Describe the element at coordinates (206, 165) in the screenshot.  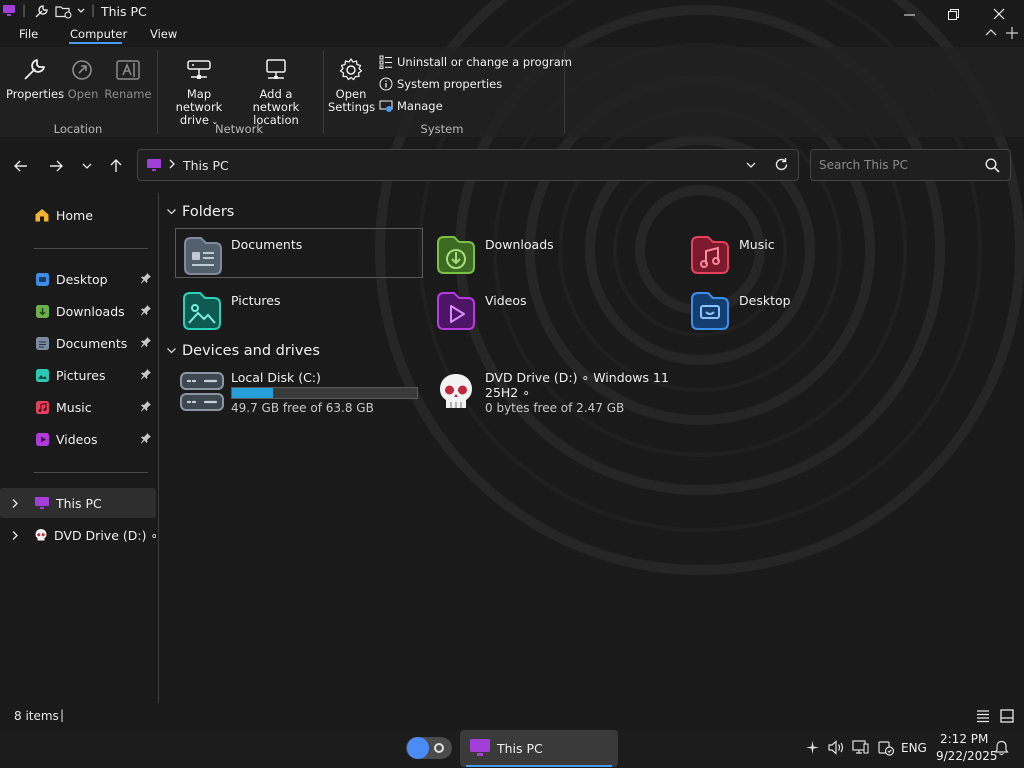
I see `breadcrumb-this-pc: This PC` at that location.